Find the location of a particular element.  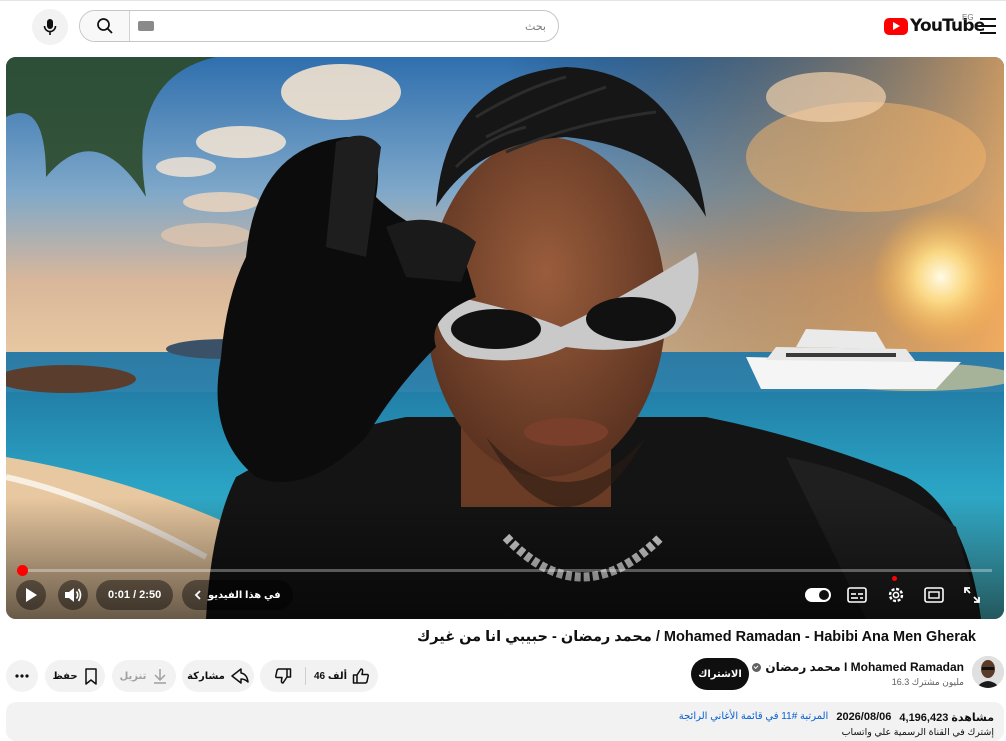

like-count: 46 ألف is located at coordinates (330, 676).